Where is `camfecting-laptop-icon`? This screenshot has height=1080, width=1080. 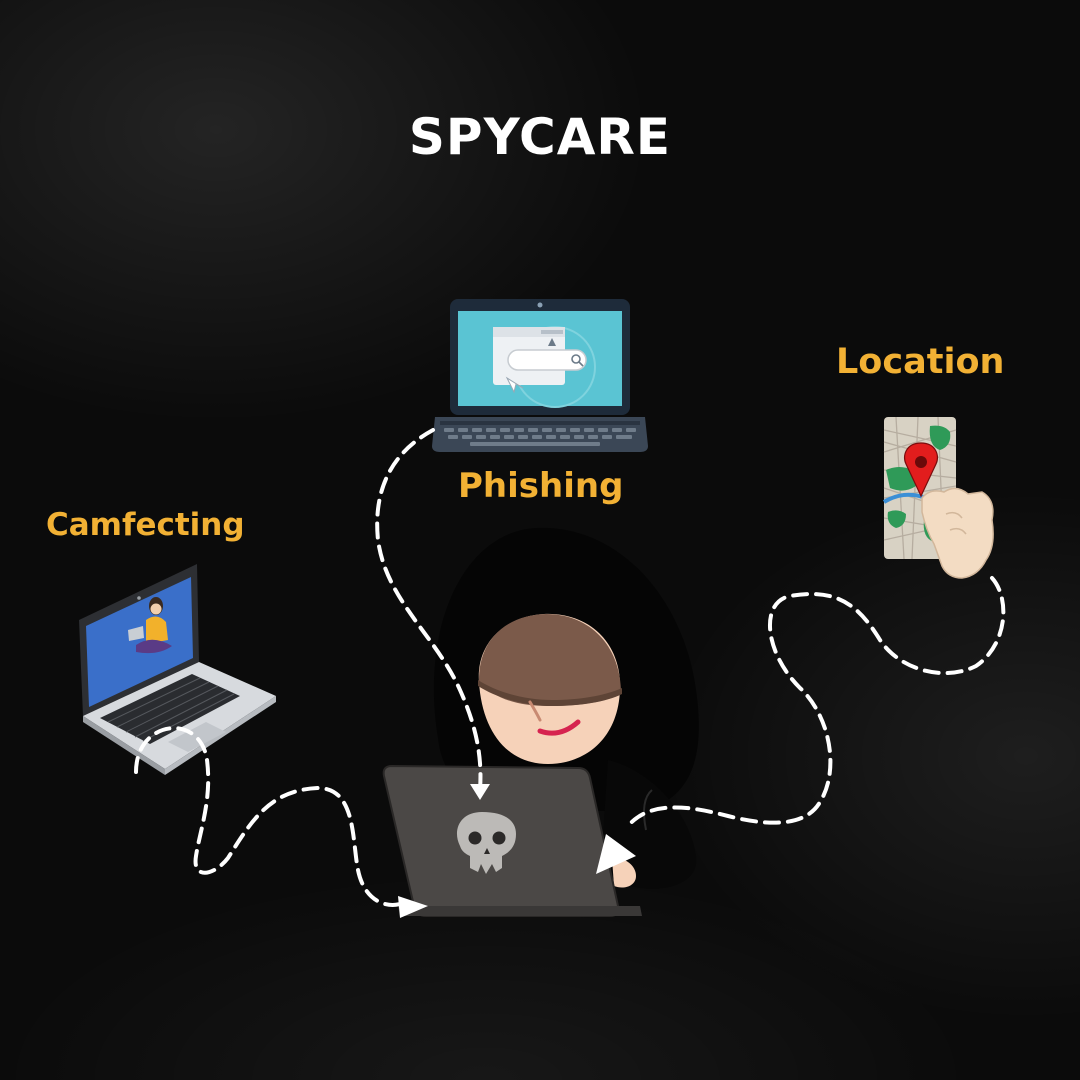 camfecting-laptop-icon is located at coordinates (177, 669).